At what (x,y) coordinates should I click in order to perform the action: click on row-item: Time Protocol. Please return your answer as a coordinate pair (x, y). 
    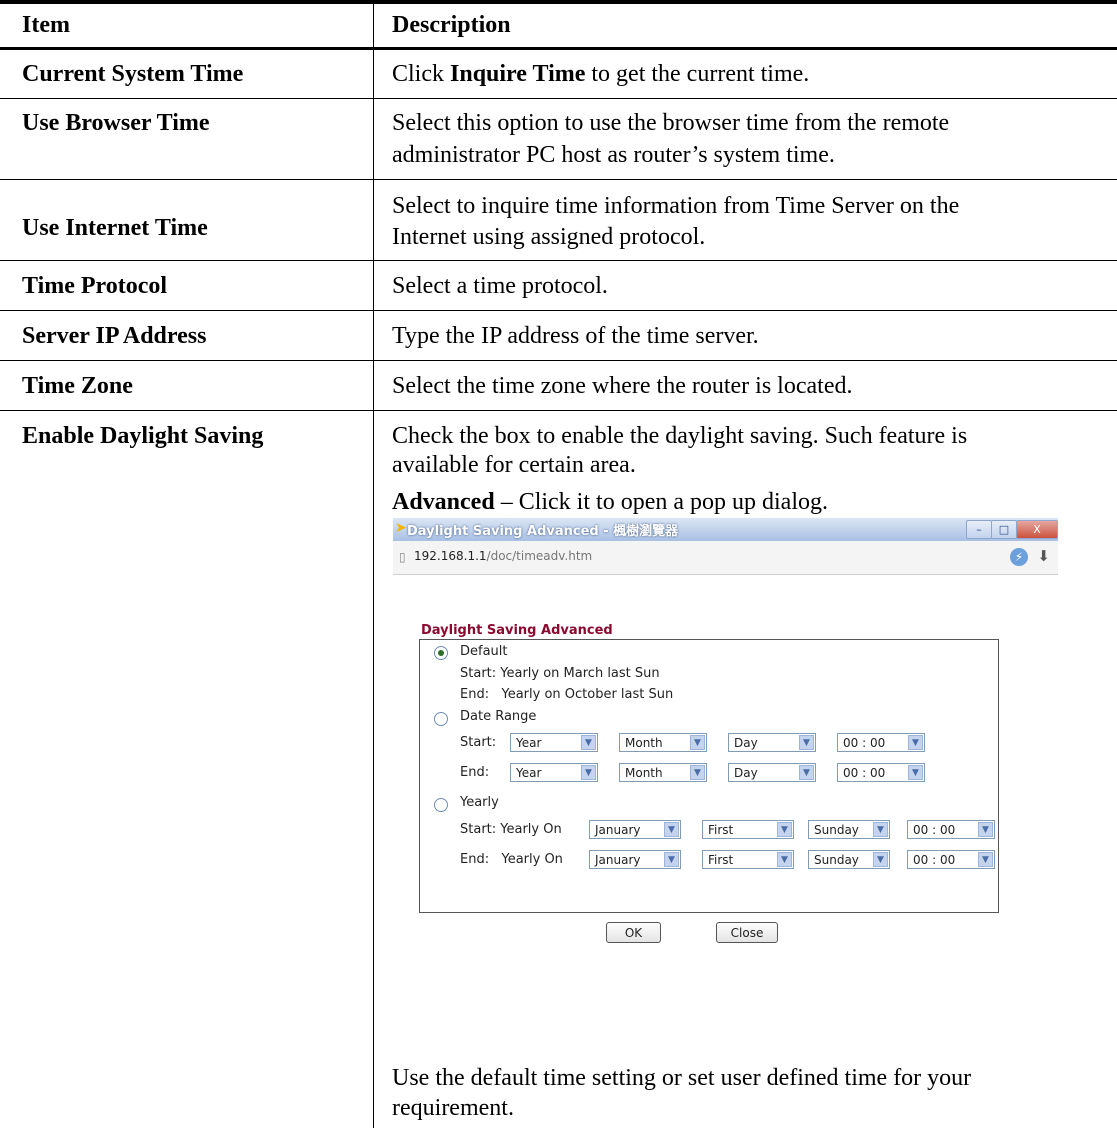
    Looking at the image, I should click on (95, 286).